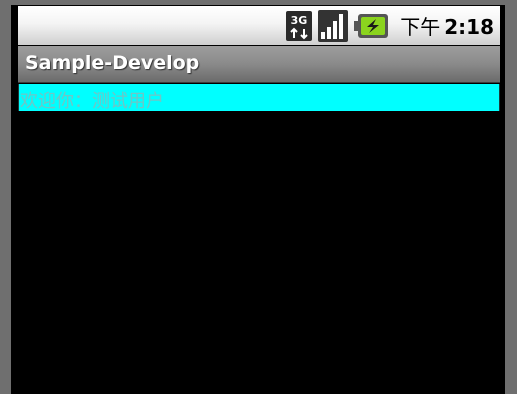  What do you see at coordinates (259, 64) in the screenshot?
I see `app-title-bar: Sample-Develop` at bounding box center [259, 64].